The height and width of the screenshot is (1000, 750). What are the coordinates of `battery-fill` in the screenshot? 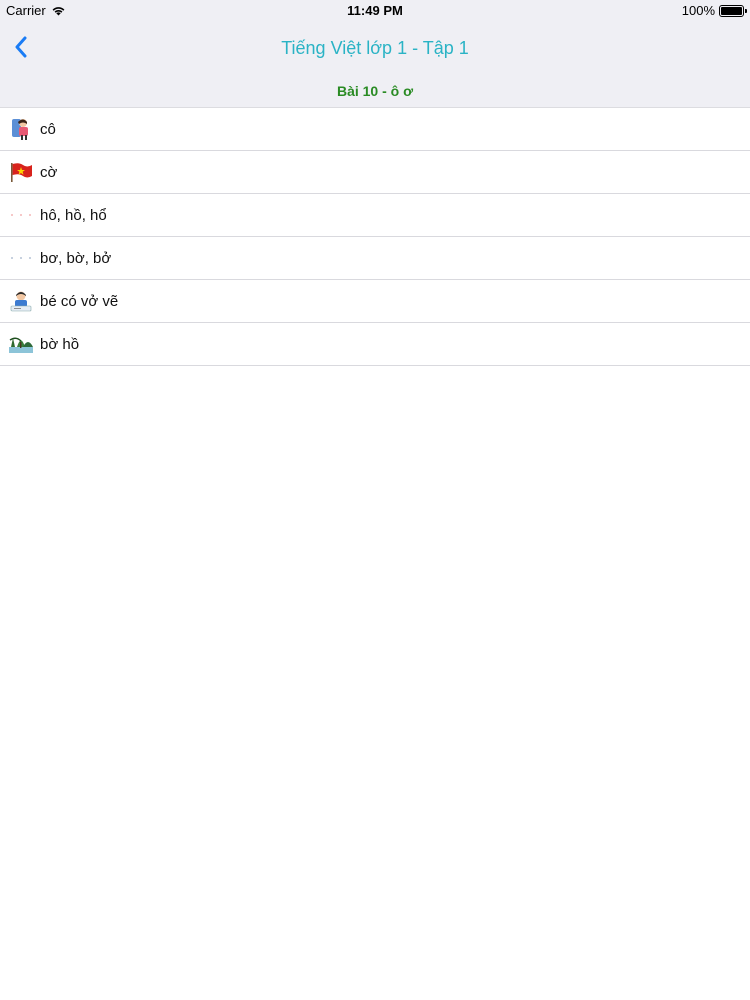 It's located at (731, 10).